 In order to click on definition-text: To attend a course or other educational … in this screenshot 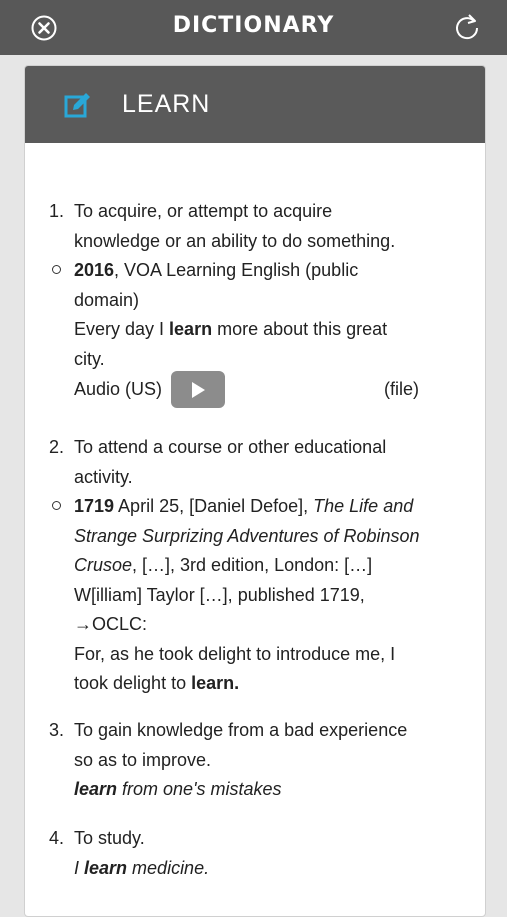, I will do `click(230, 462)`.